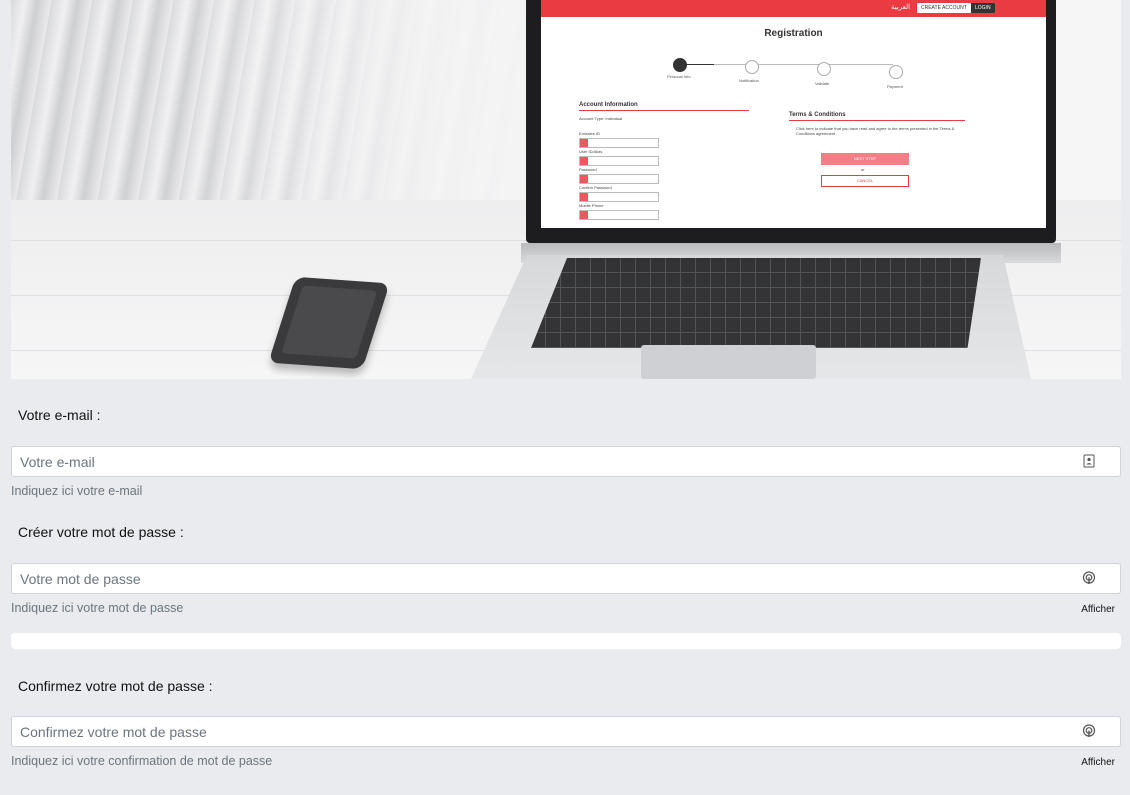  Describe the element at coordinates (863, 169) in the screenshot. I see `screen-or-text: or` at that location.